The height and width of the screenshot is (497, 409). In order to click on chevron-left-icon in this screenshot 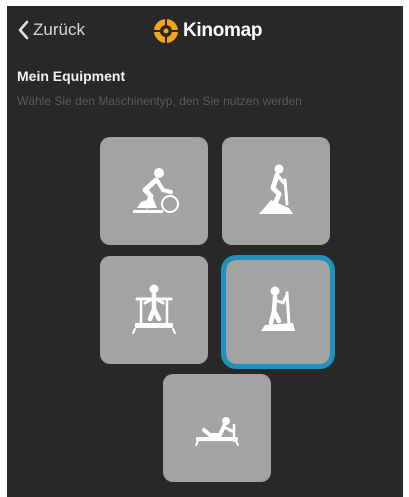, I will do `click(23, 30)`.